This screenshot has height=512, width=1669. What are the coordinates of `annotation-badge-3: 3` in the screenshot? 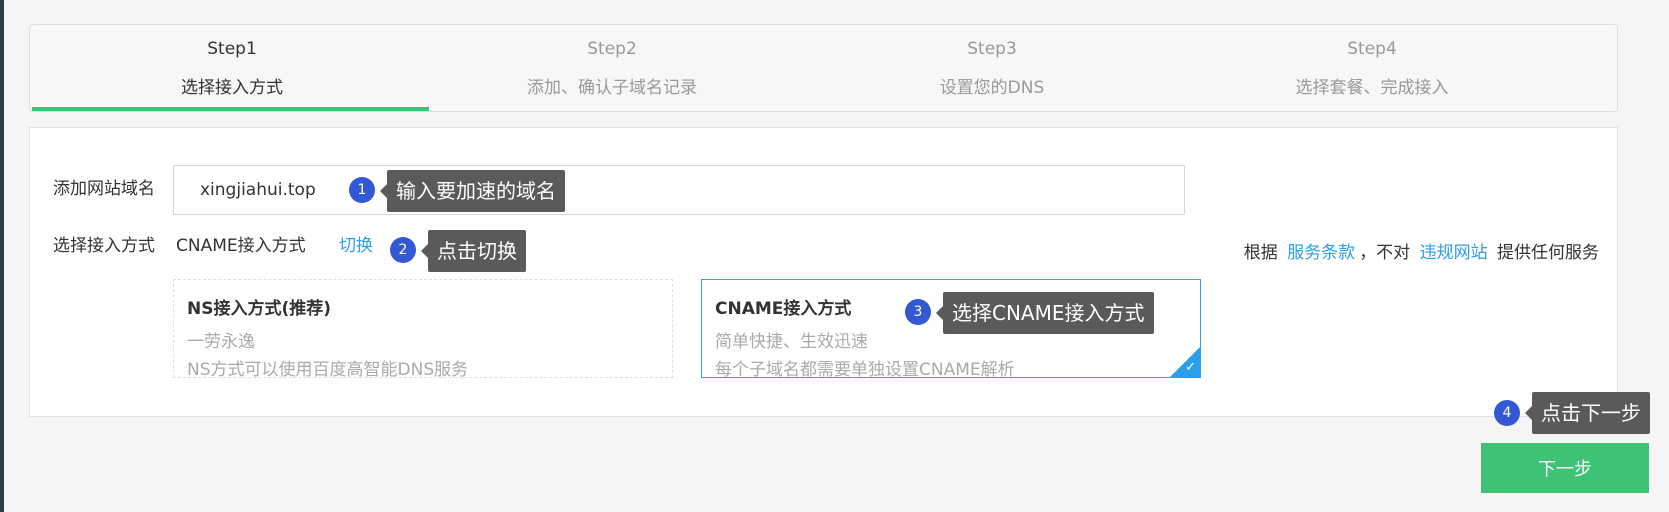 It's located at (918, 312).